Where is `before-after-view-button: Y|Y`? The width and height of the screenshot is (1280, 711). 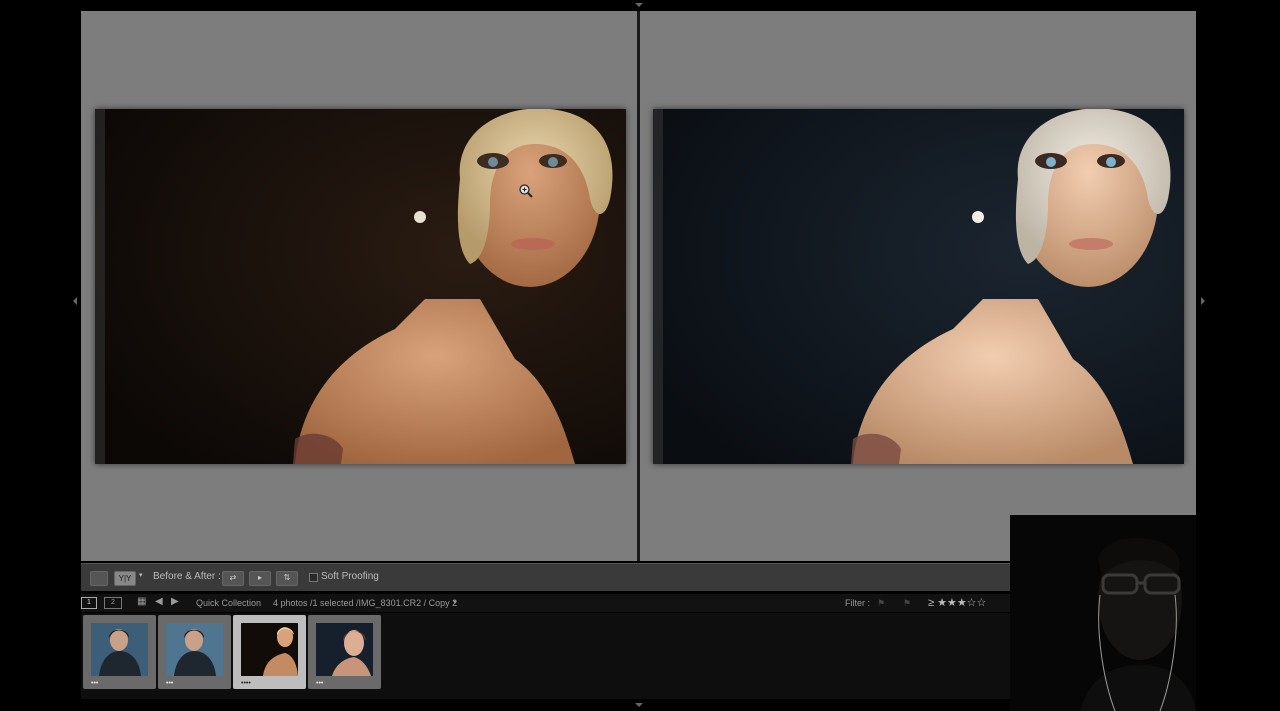 before-after-view-button: Y|Y is located at coordinates (125, 578).